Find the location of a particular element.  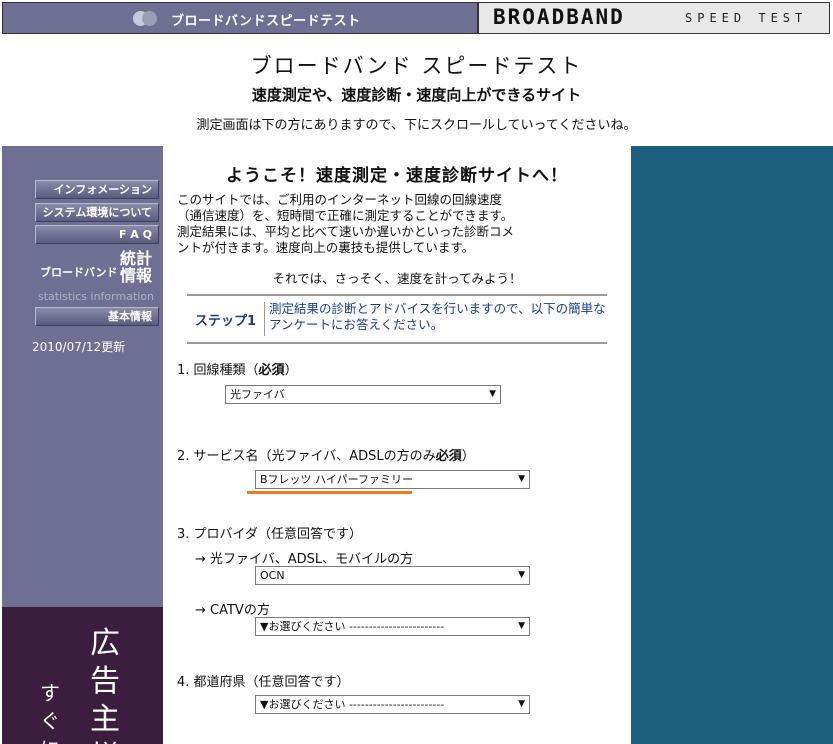

banner-circles-icon is located at coordinates (149, 19).